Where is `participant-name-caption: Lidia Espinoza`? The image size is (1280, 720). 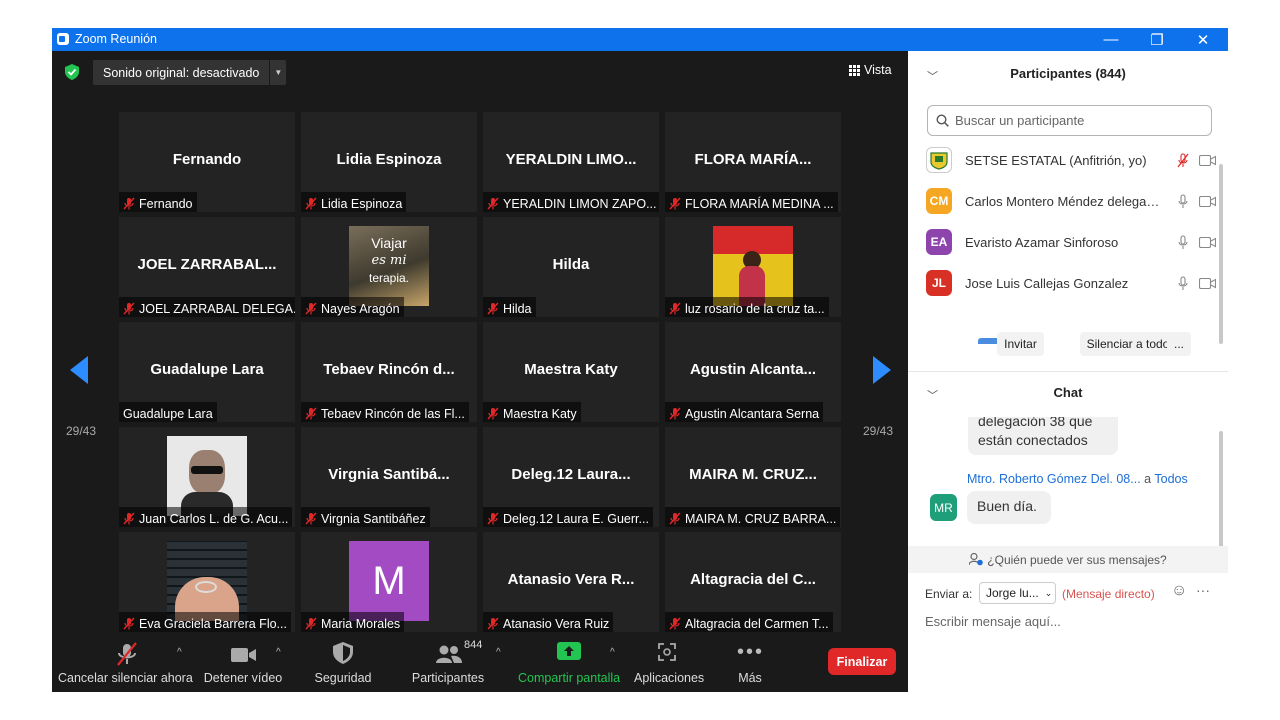 participant-name-caption: Lidia Espinoza is located at coordinates (354, 202).